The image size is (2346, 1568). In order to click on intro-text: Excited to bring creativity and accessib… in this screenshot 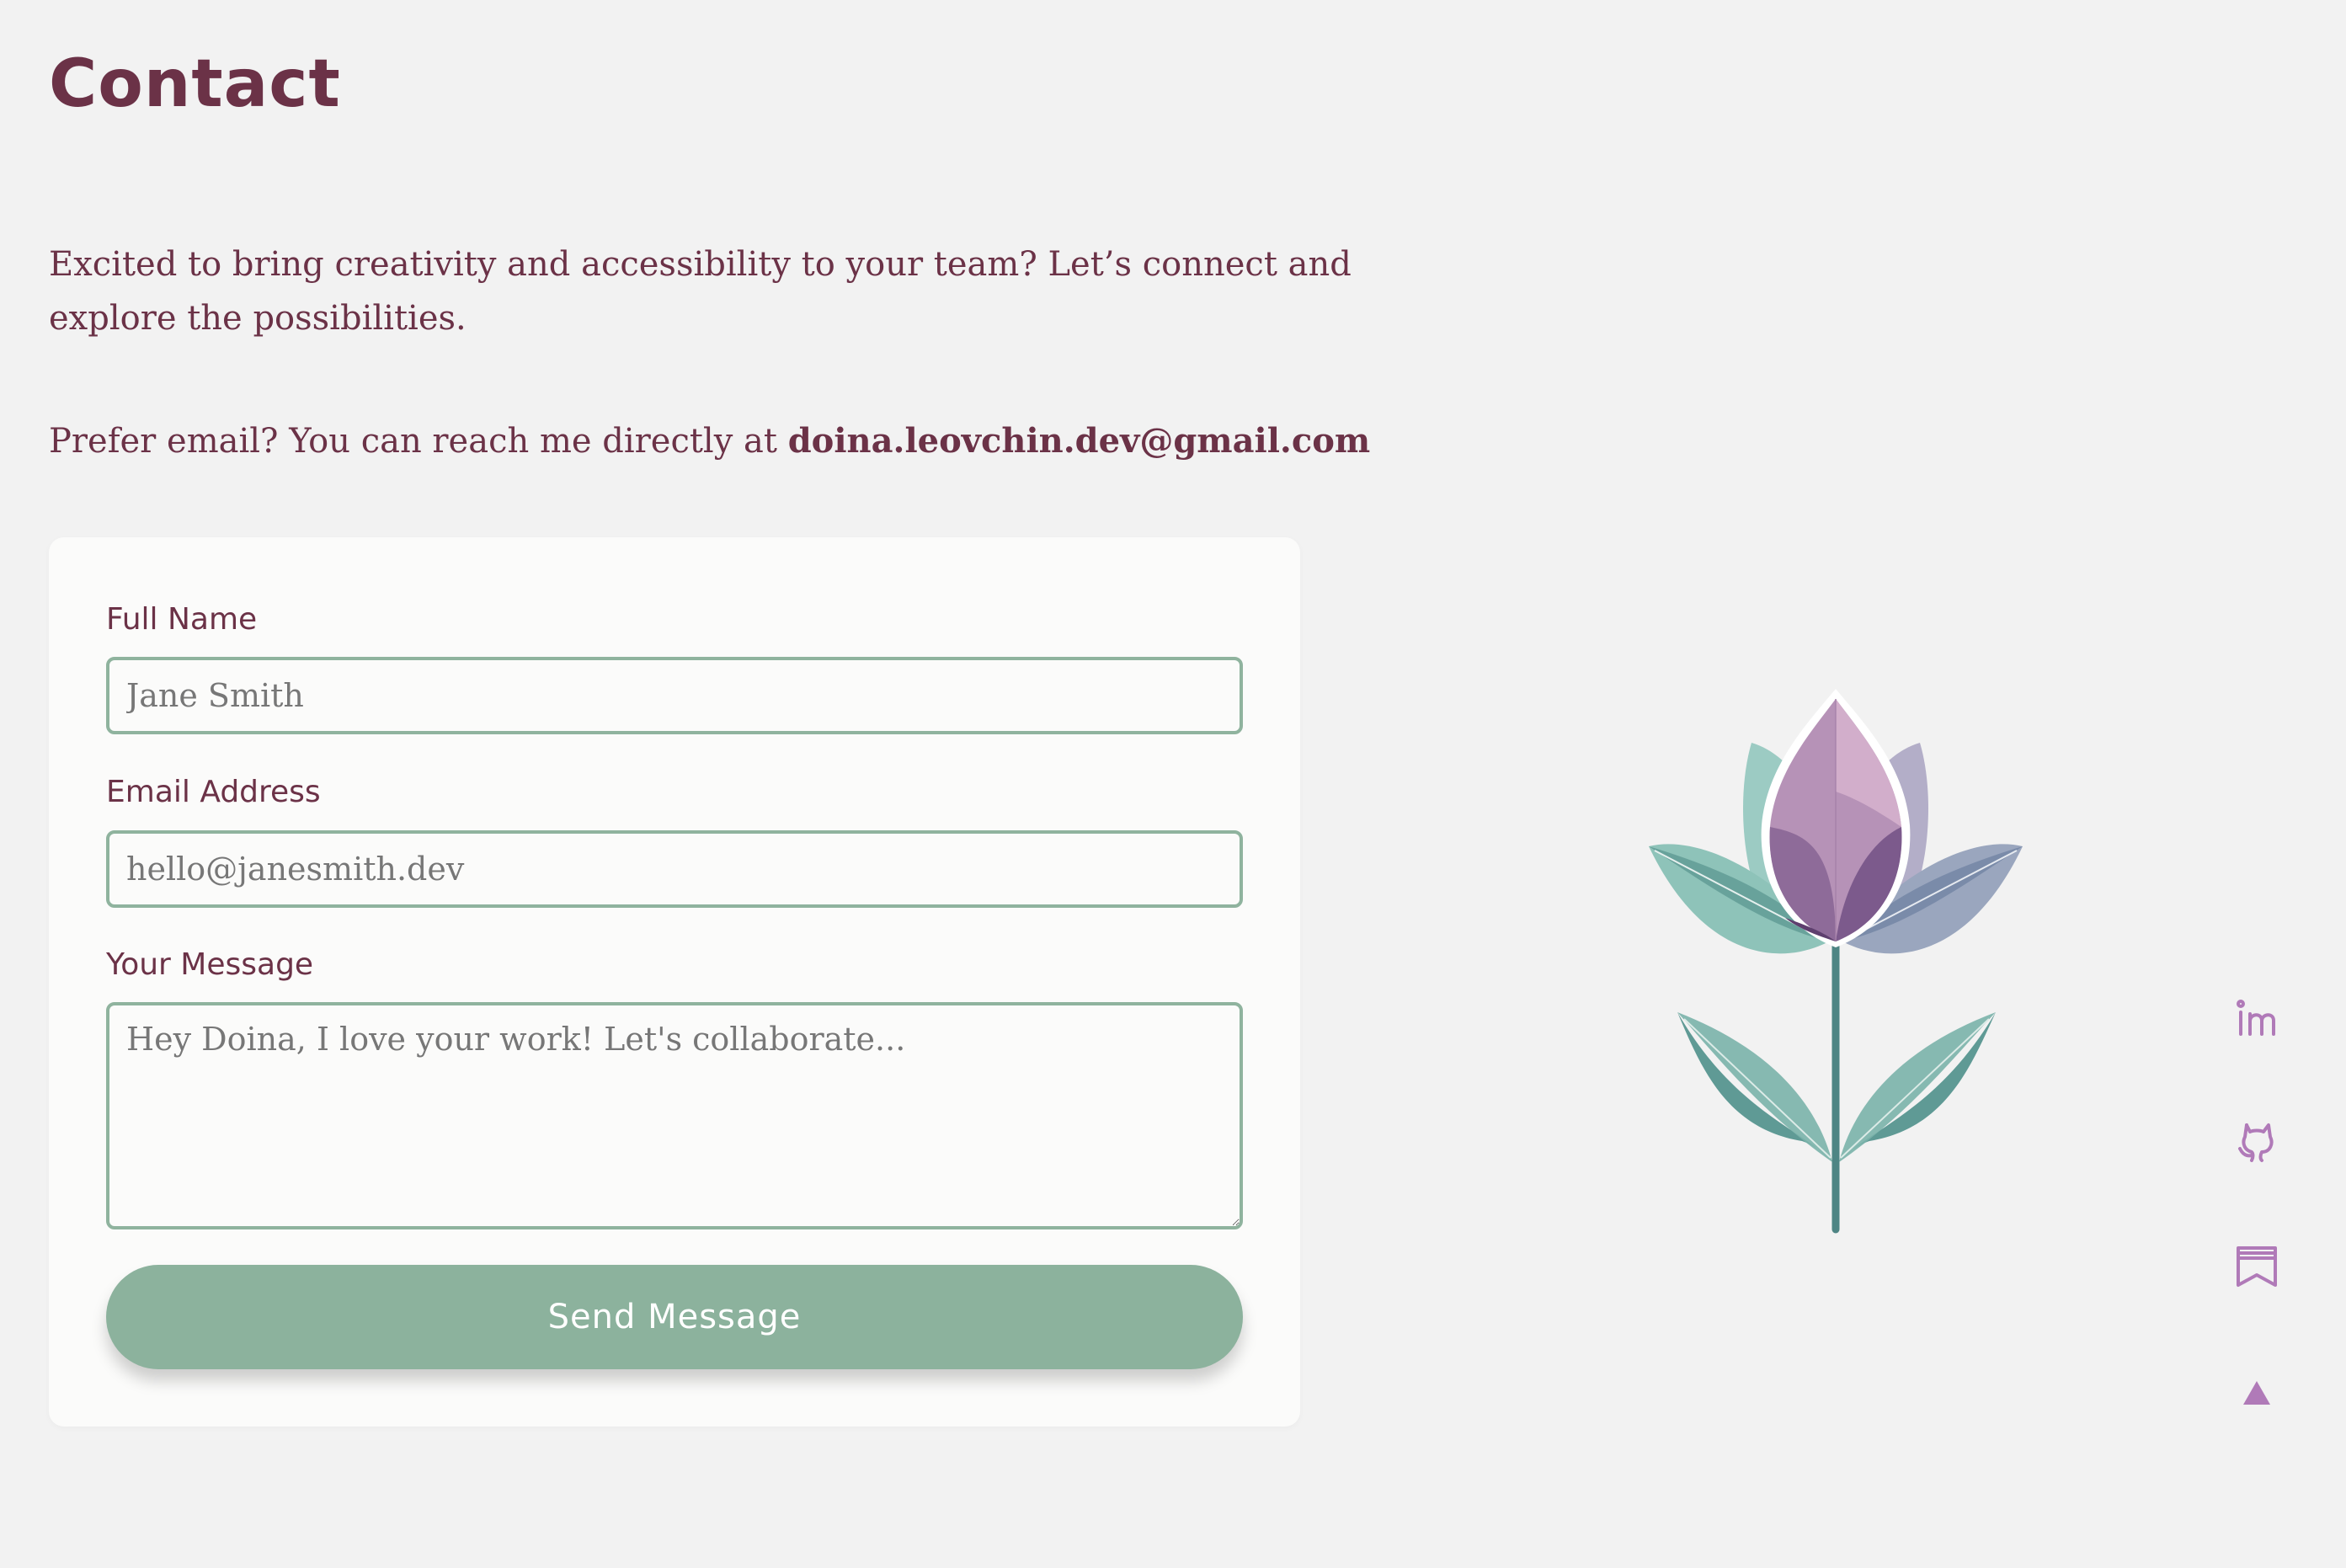, I will do `click(700, 291)`.